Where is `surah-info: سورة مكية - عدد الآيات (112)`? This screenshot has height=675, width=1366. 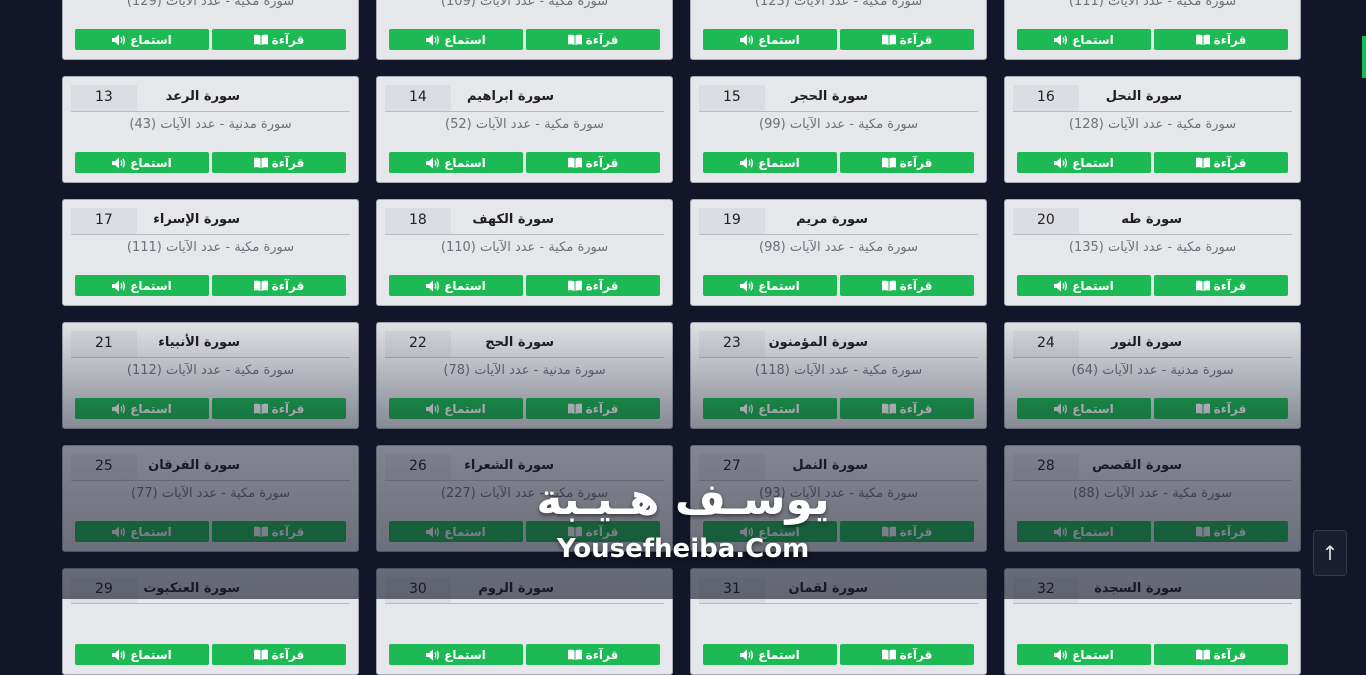
surah-info: سورة مكية - عدد الآيات (112) is located at coordinates (210, 370).